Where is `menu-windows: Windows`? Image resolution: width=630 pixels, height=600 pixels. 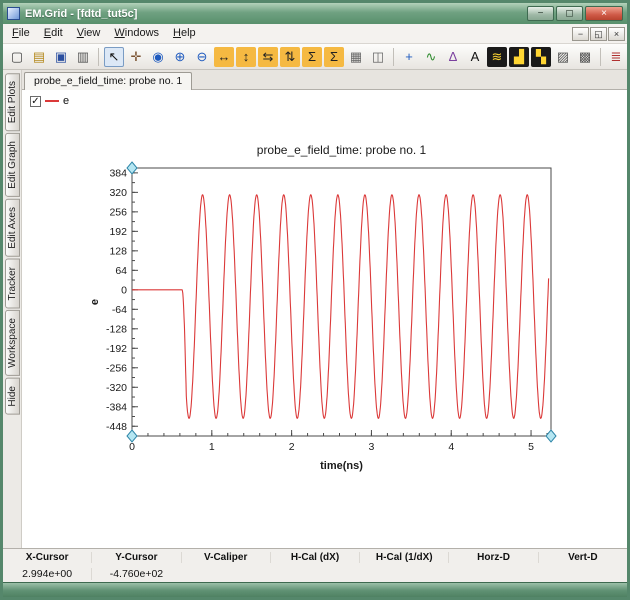
menu-windows: Windows is located at coordinates (136, 33).